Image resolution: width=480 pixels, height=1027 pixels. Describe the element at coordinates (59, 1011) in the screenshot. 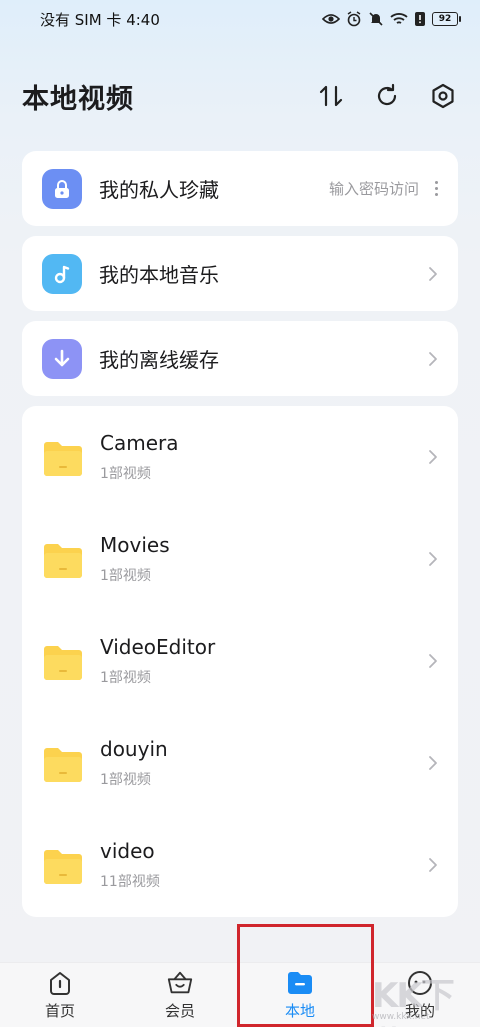

I see `tab-home-label: 首页` at that location.